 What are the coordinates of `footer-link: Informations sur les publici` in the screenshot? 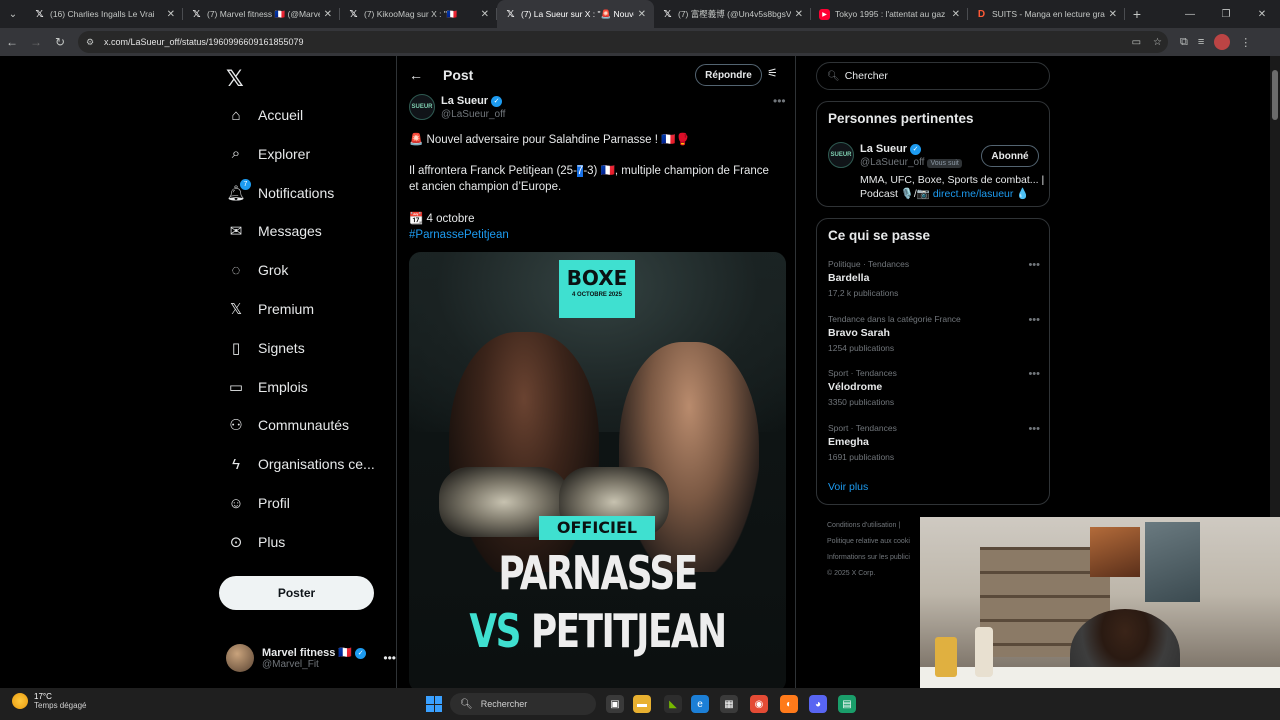 It's located at (877, 558).